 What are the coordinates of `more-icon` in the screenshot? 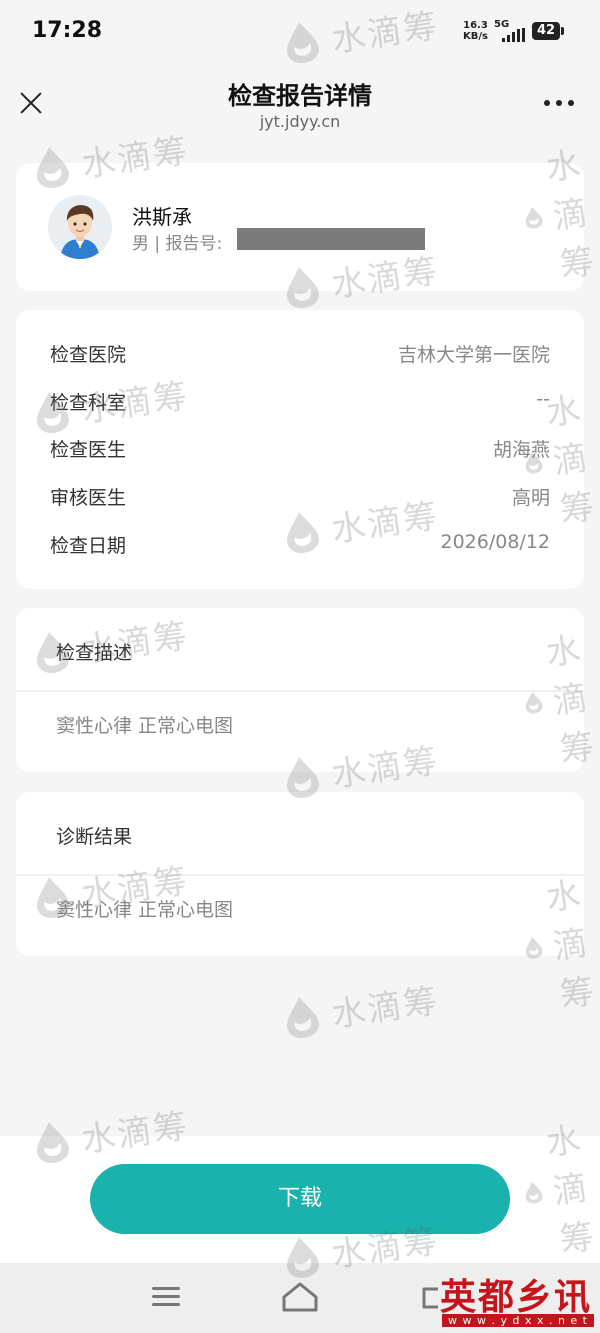 It's located at (559, 103).